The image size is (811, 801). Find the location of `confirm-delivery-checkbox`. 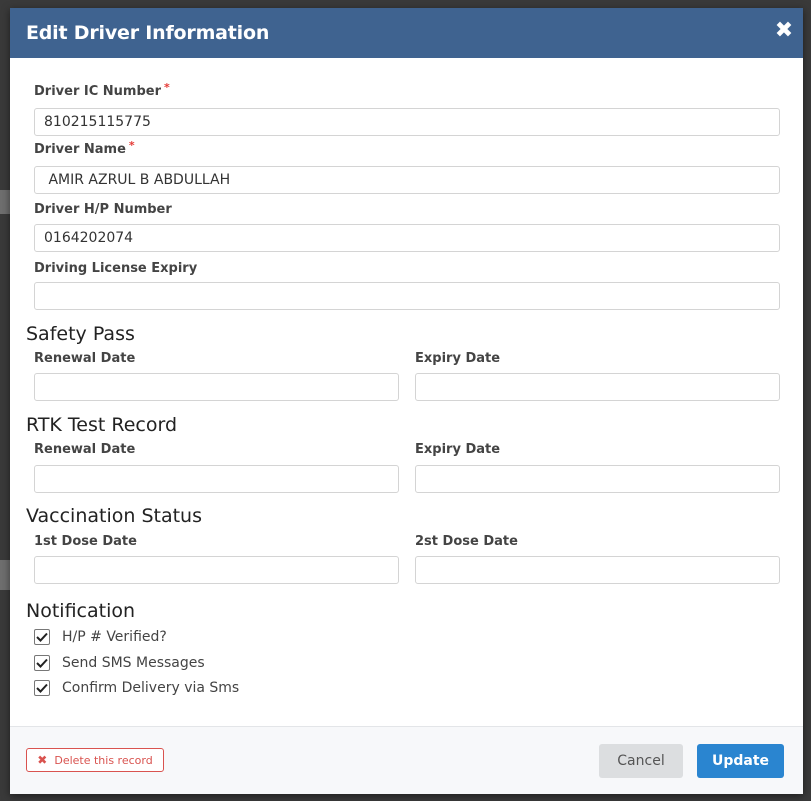

confirm-delivery-checkbox is located at coordinates (42, 688).